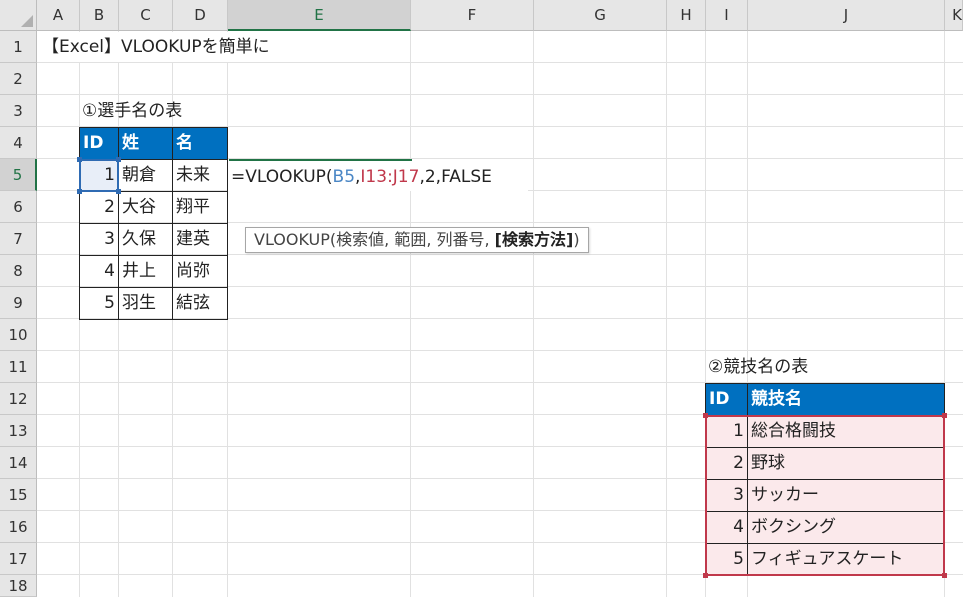  Describe the element at coordinates (58, 15) in the screenshot. I see `column-header-a: A` at that location.